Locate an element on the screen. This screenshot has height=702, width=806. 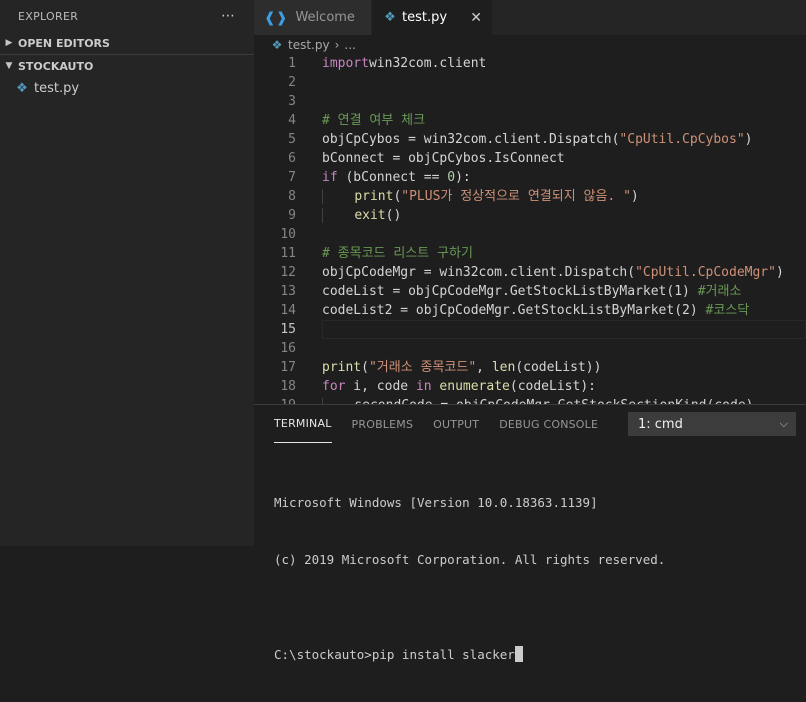
chevron-right-icon: ▶ is located at coordinates (9, 43).